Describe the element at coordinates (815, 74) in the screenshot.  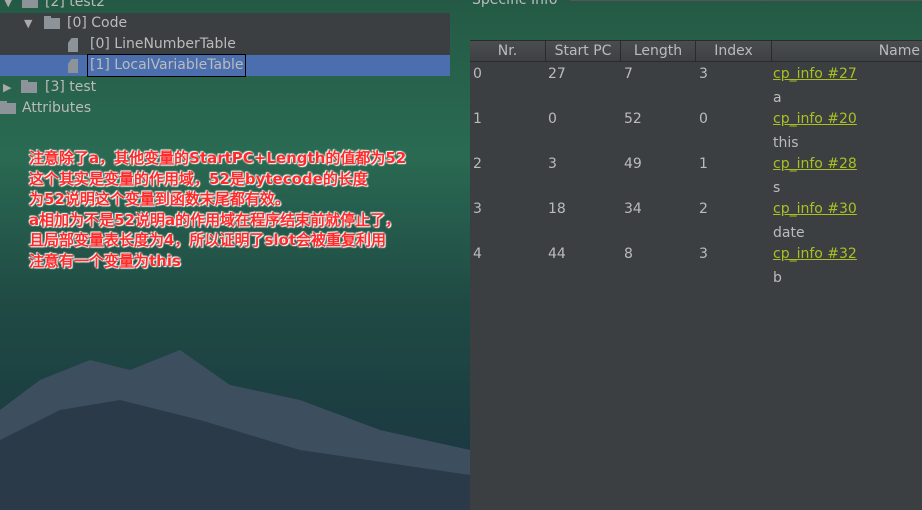
I see `cell-name-link: cp_info #27` at that location.